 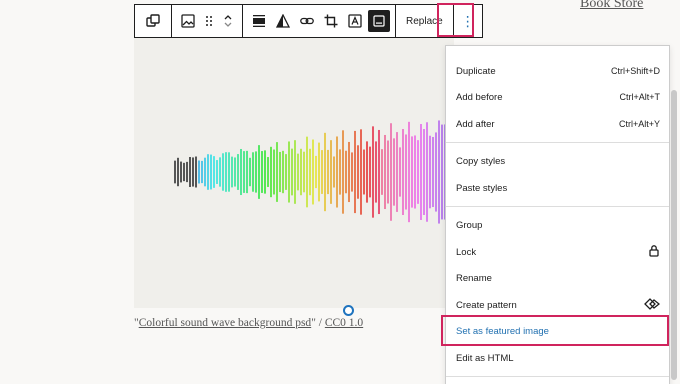 What do you see at coordinates (228, 17) in the screenshot?
I see `move-up-icon` at bounding box center [228, 17].